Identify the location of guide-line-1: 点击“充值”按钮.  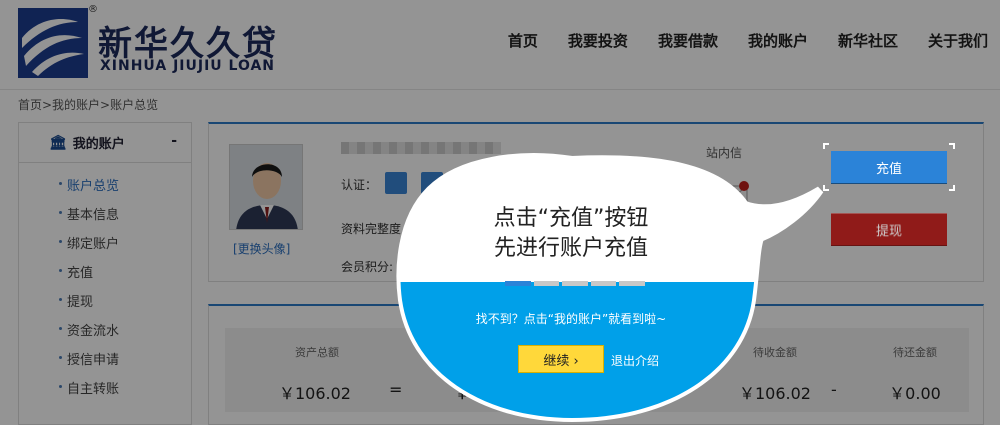
(571, 218).